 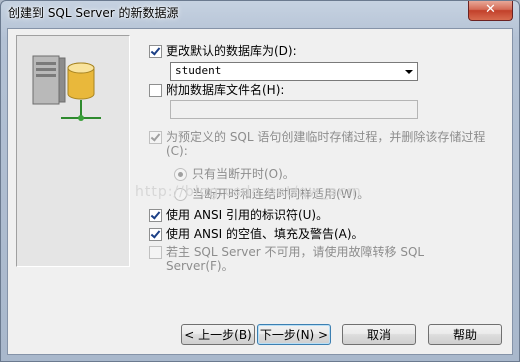 What do you see at coordinates (247, 215) in the screenshot?
I see `ansi-quoted-label: 使用 ANSI 引用的标识符(U)。` at bounding box center [247, 215].